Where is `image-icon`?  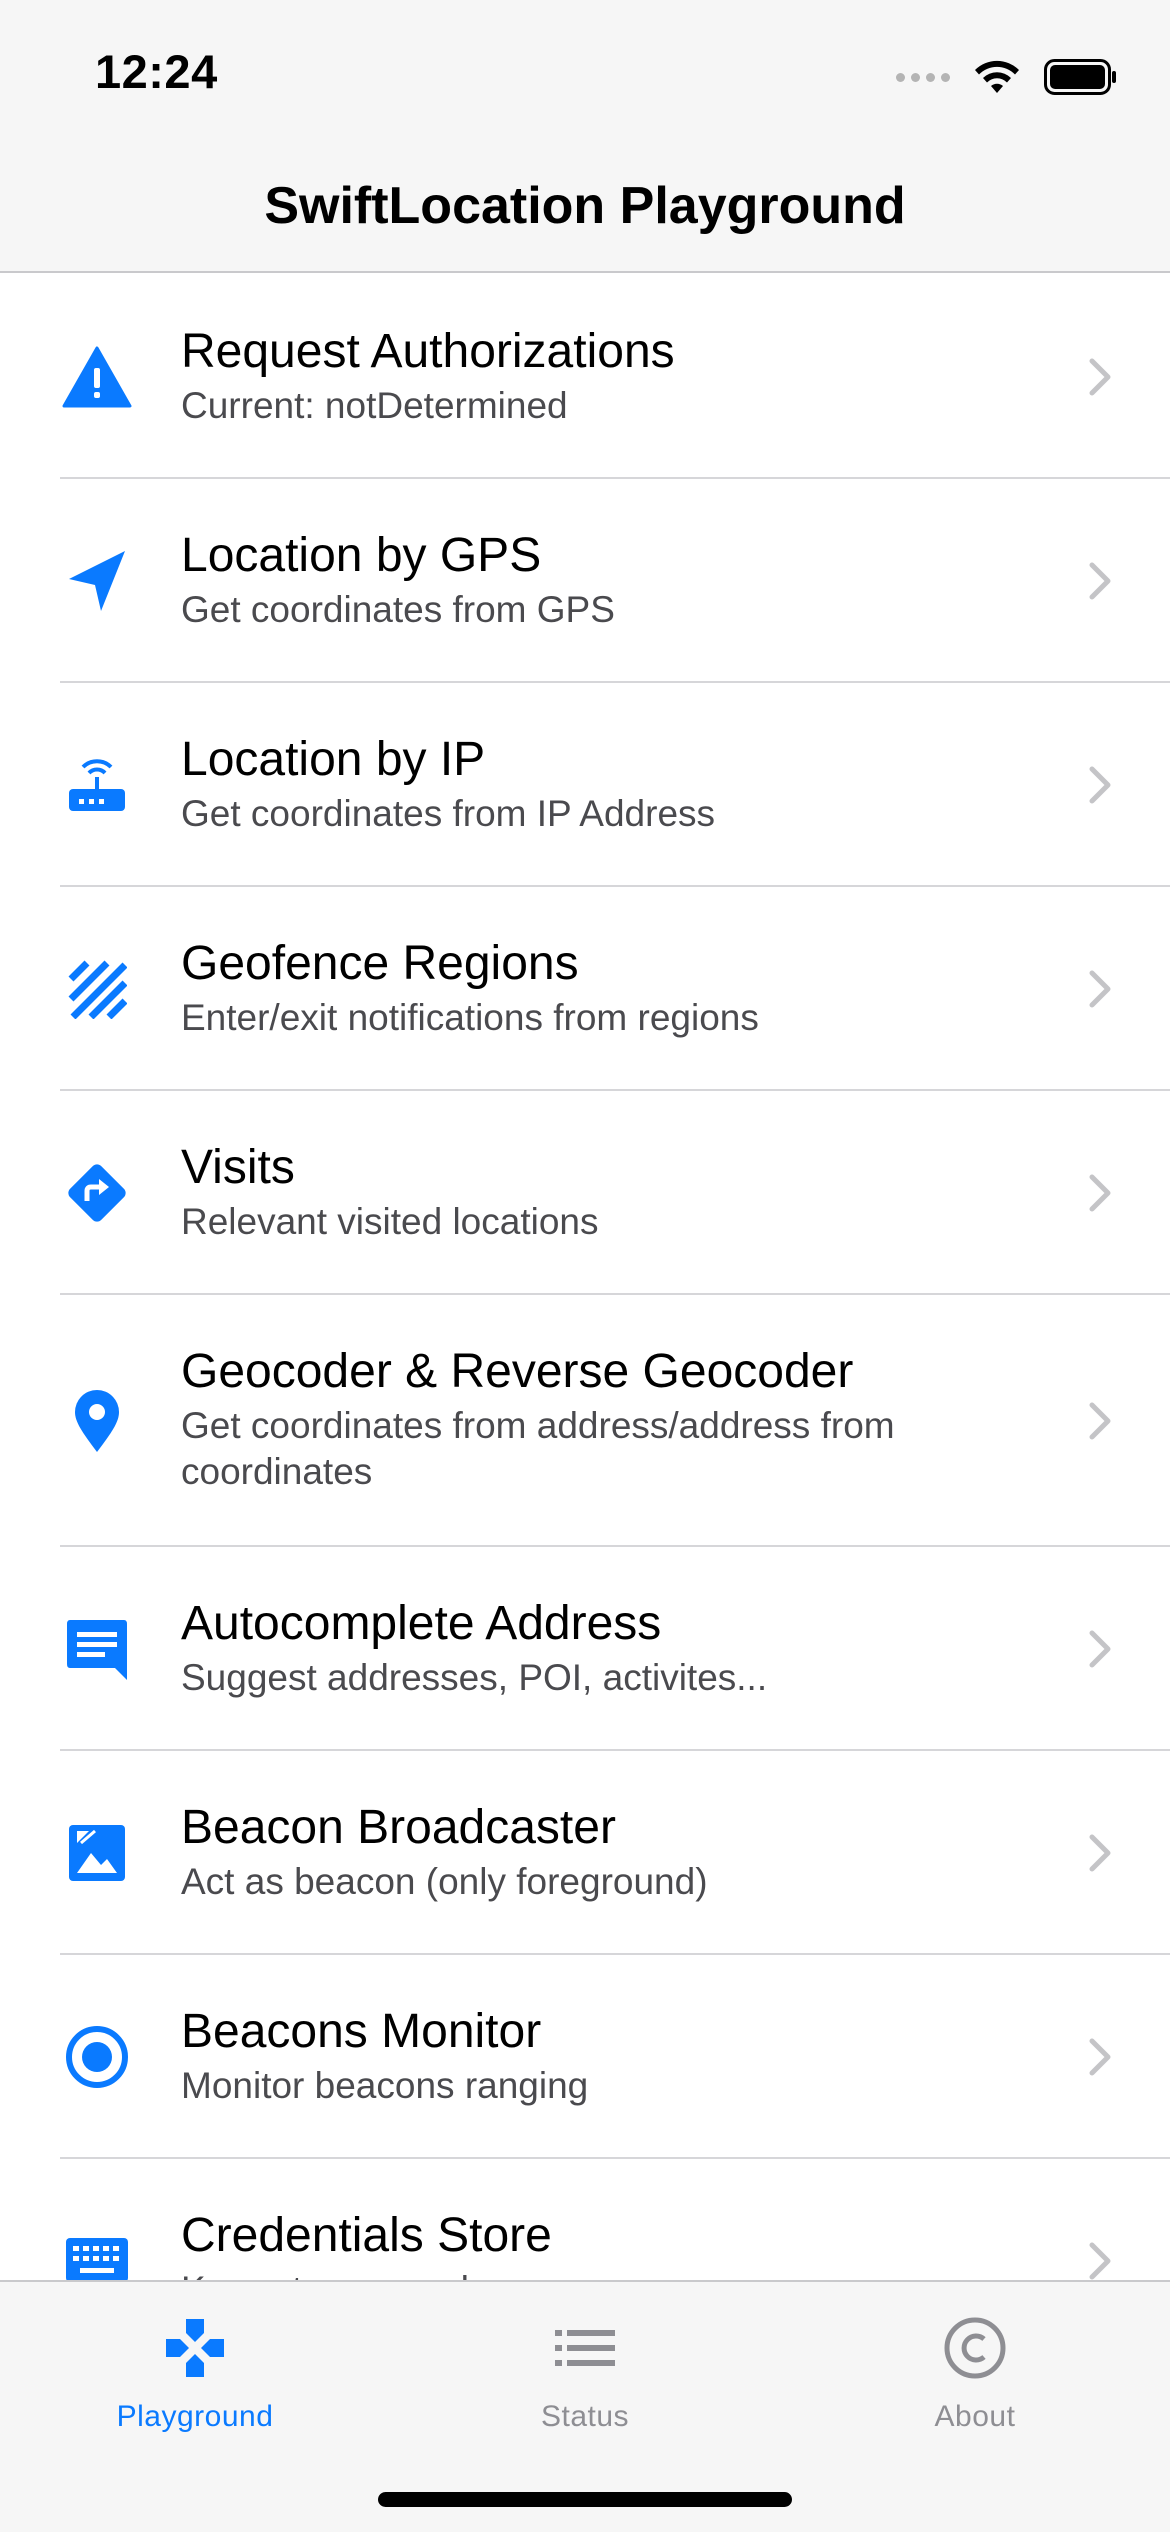
image-icon is located at coordinates (97, 1853).